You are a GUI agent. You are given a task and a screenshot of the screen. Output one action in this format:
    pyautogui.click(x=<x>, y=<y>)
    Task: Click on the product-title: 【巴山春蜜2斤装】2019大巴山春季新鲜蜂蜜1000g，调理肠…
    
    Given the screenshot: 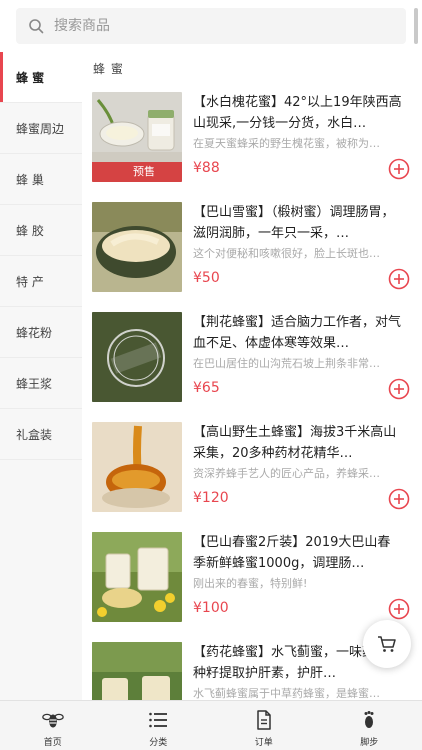 What is the action you would take?
    pyautogui.click(x=298, y=553)
    